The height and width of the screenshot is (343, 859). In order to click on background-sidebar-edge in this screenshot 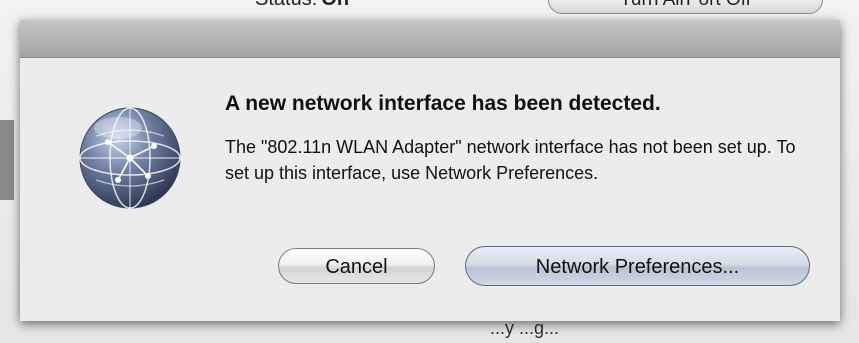, I will do `click(7, 160)`.